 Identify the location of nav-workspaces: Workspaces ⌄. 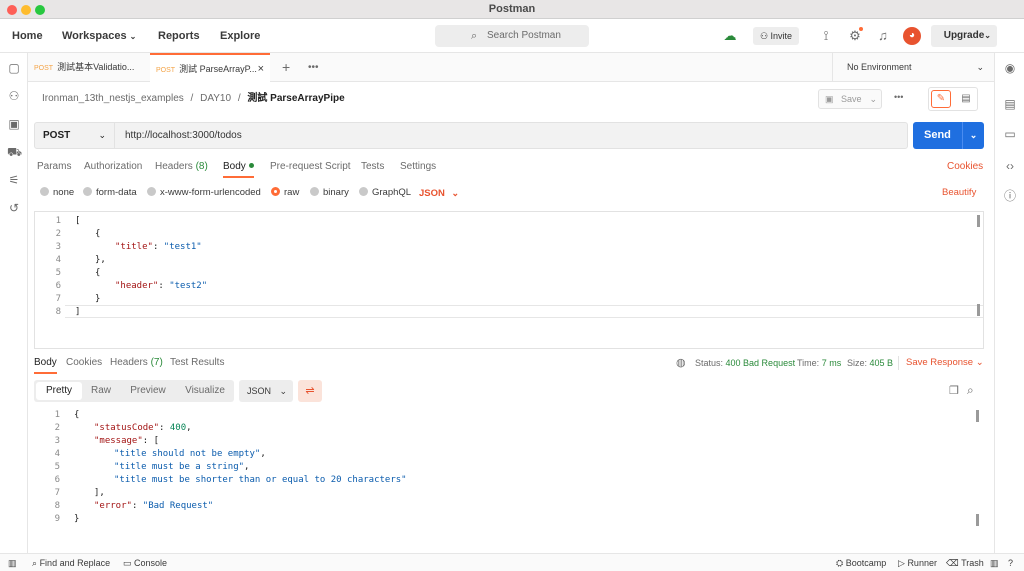
(99, 36).